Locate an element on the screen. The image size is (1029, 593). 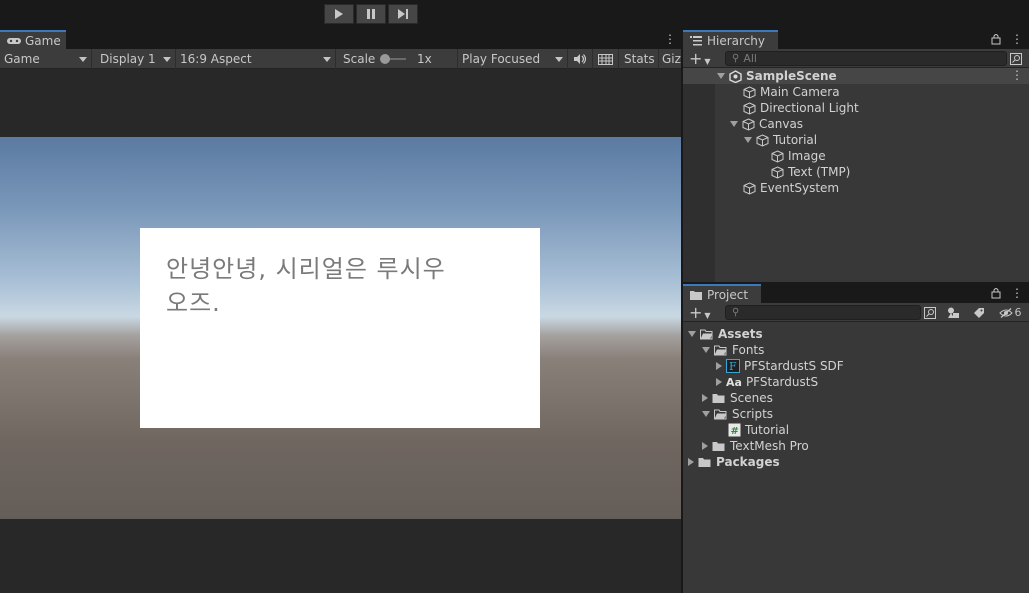
hierarchy-item-label: Text (TMP) is located at coordinates (819, 172).